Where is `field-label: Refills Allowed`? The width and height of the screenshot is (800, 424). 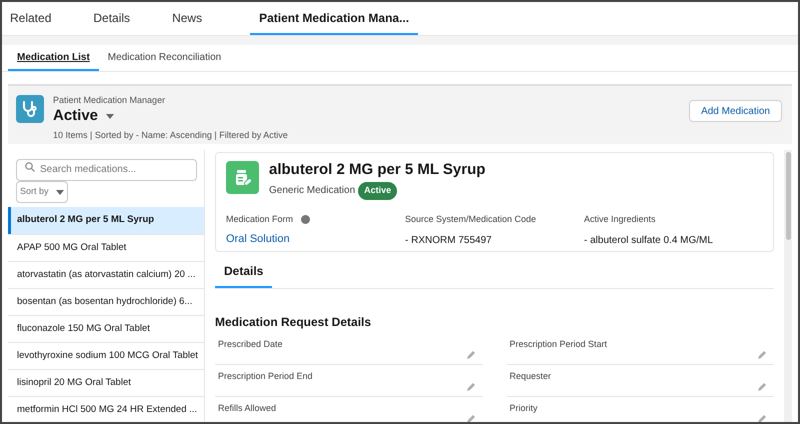 field-label: Refills Allowed is located at coordinates (247, 408).